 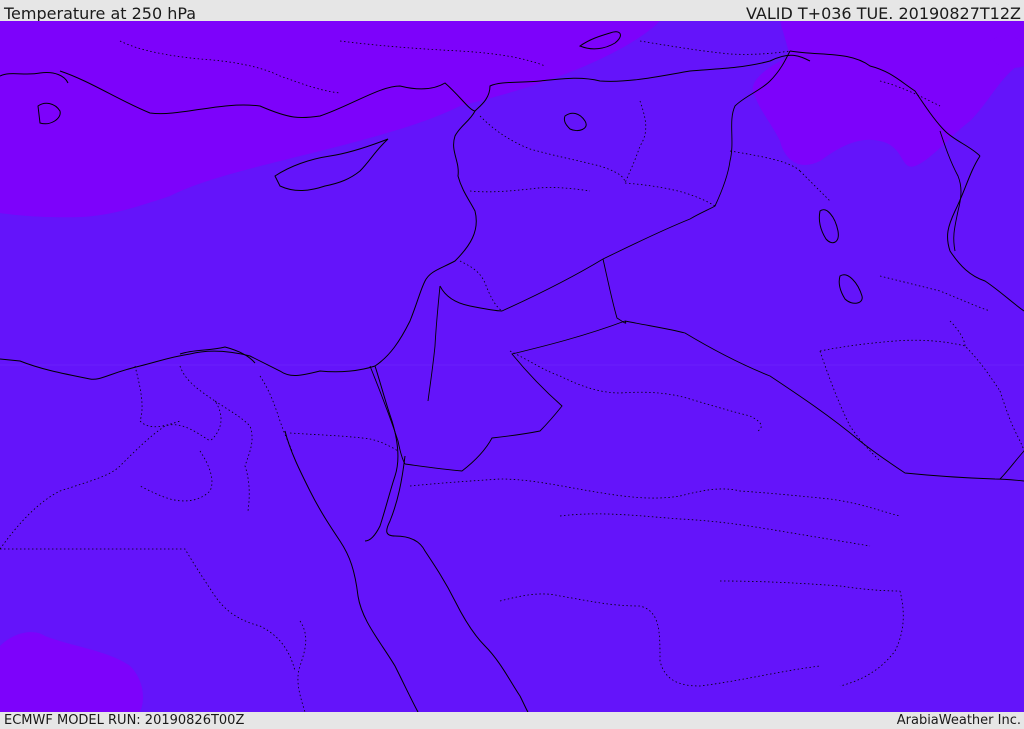 I want to click on credit-label: ArabiaWeather Inc., so click(x=958, y=720).